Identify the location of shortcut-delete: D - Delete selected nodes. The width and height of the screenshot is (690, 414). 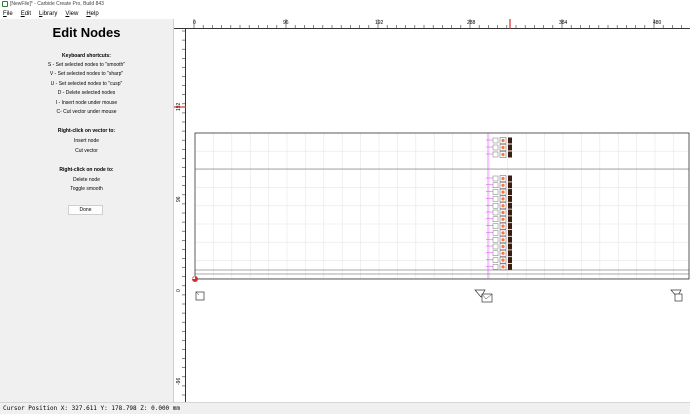
(86, 93).